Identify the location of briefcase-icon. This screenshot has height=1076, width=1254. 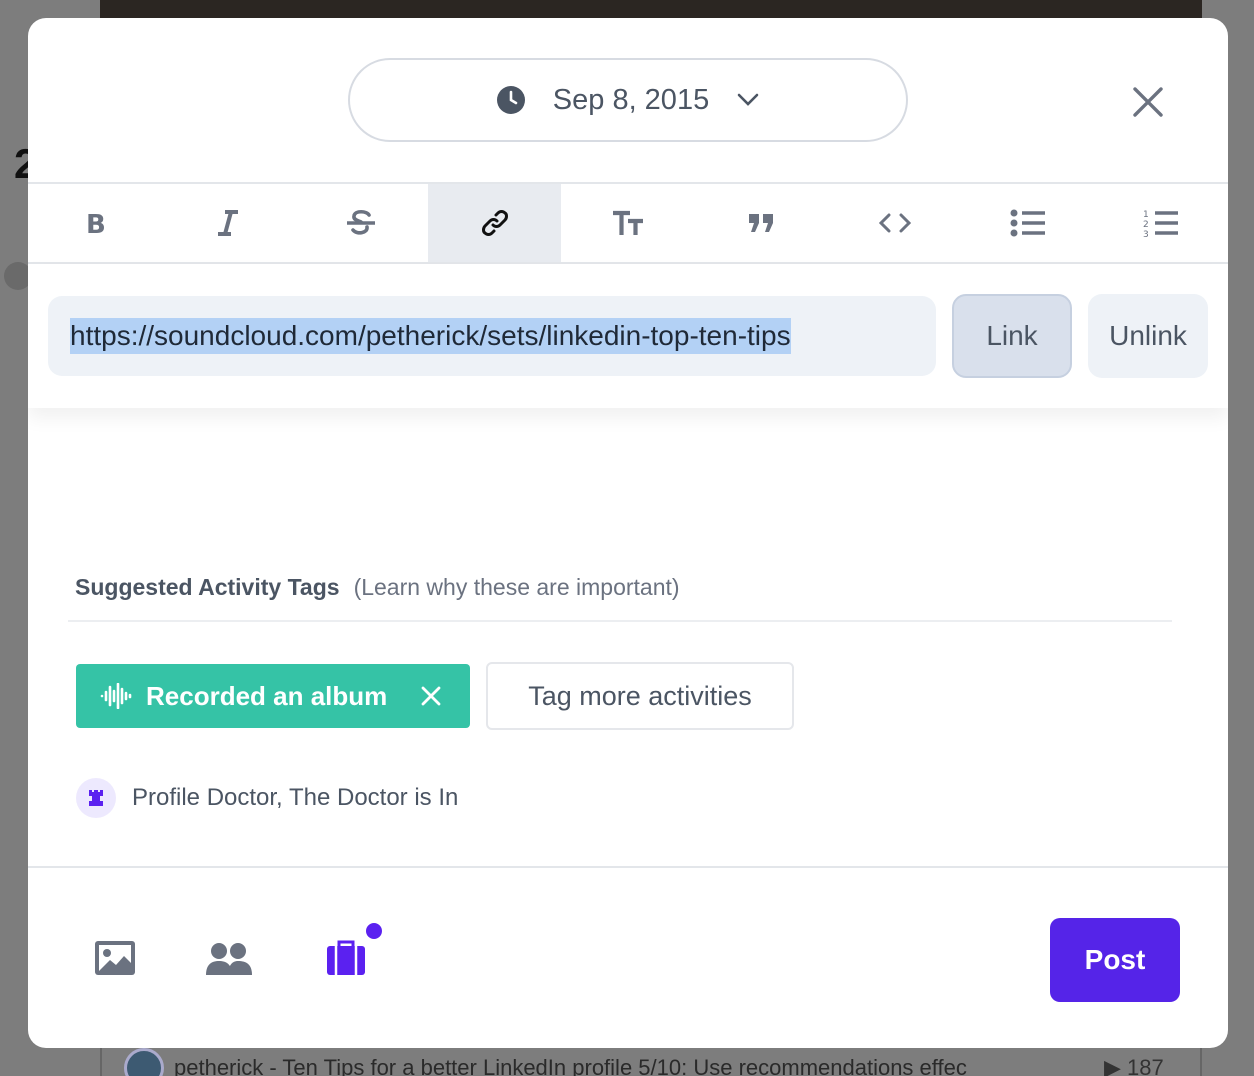
(346, 958).